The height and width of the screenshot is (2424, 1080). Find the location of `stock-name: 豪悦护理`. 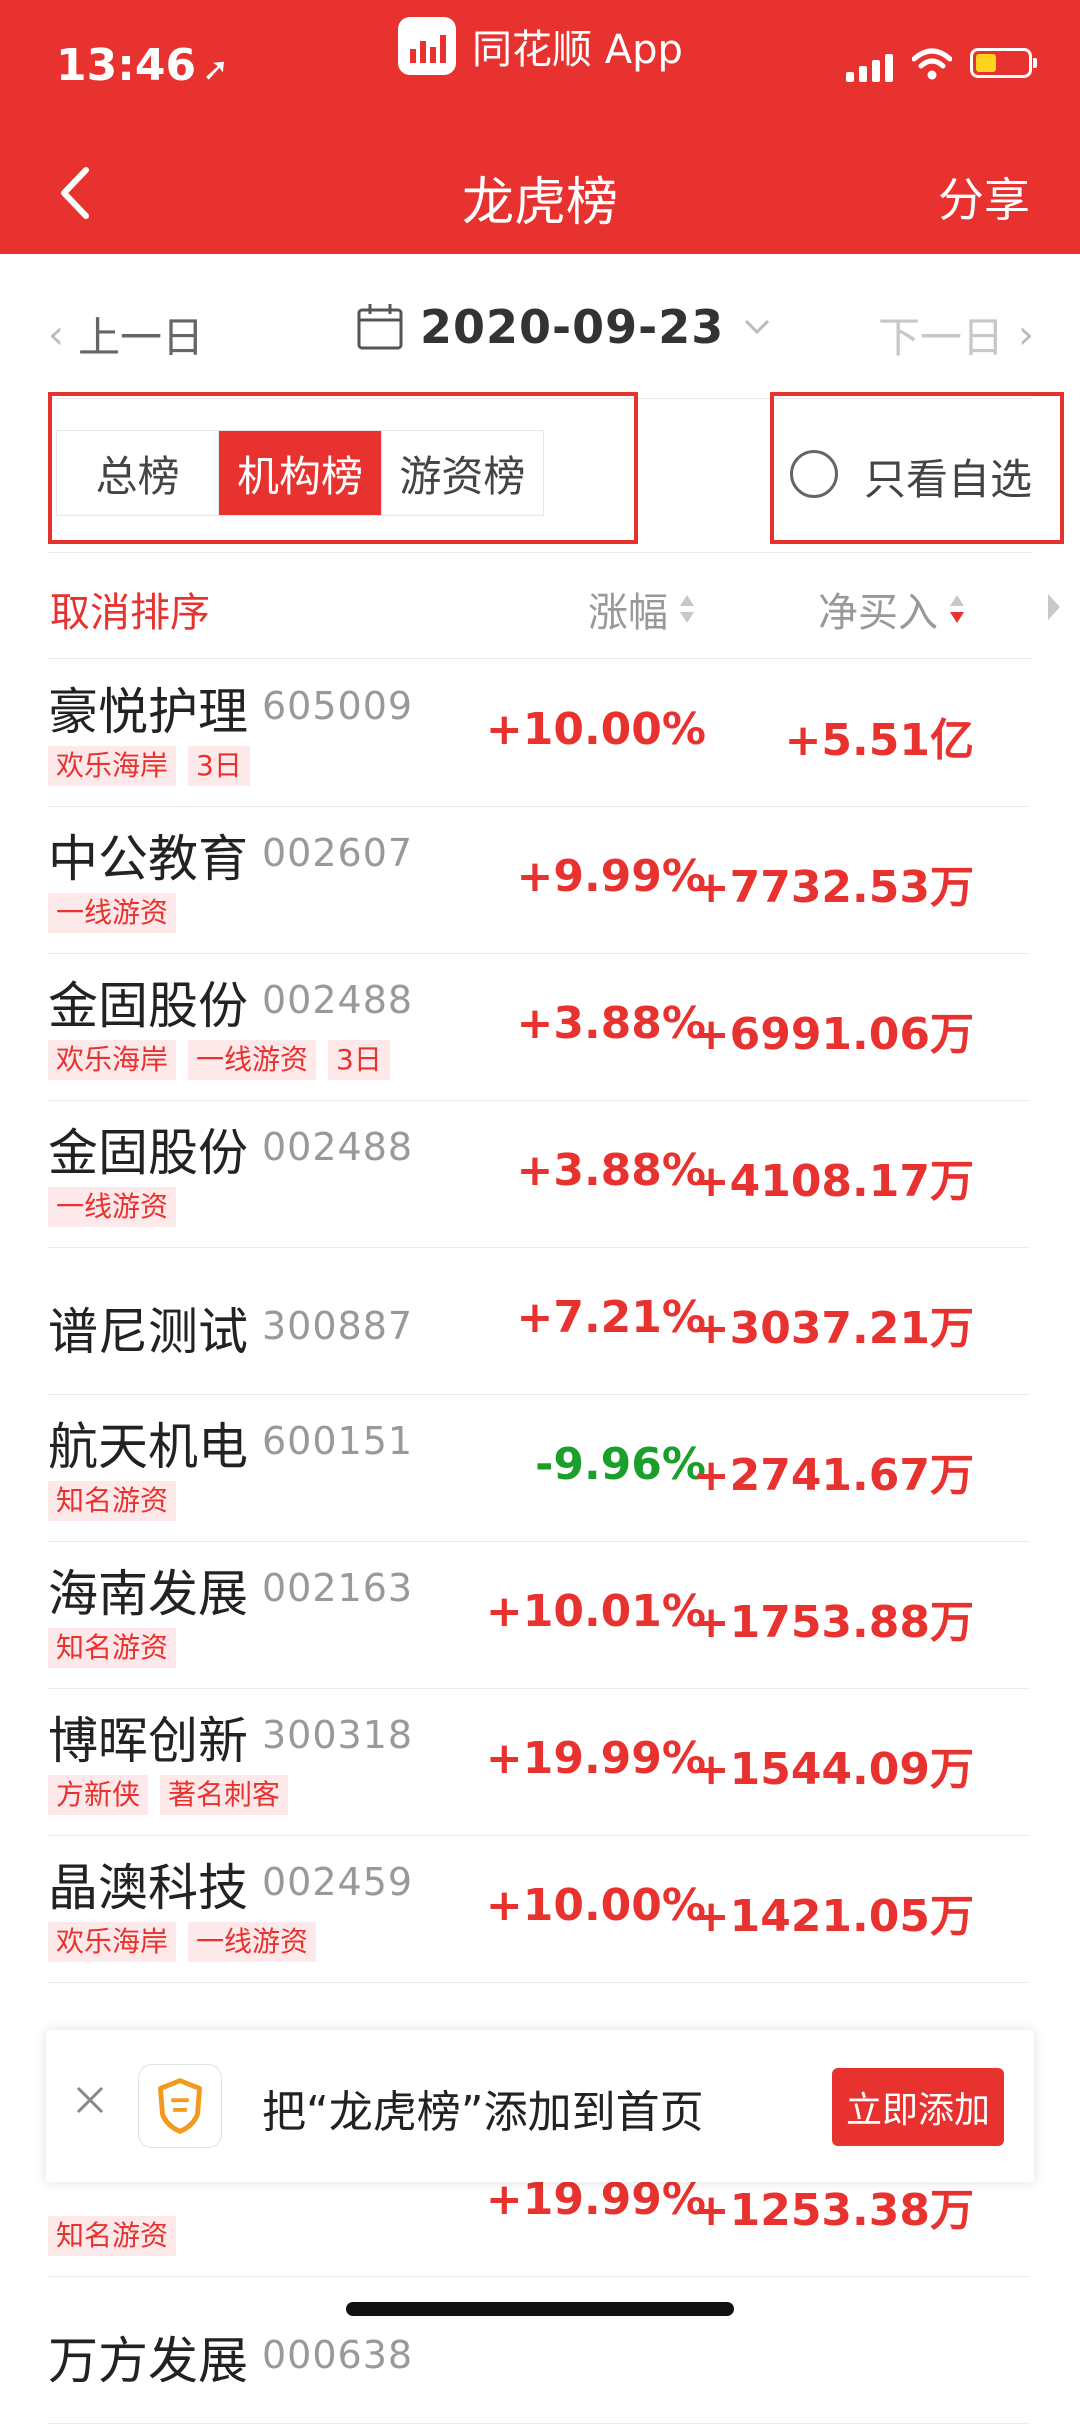

stock-name: 豪悦护理 is located at coordinates (148, 712).